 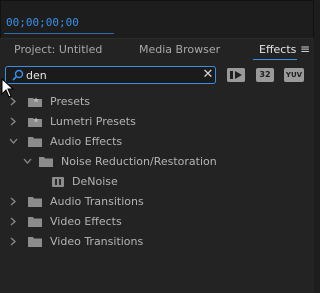 I want to click on tree-item-audio-transitions: Audio Transitions, so click(x=157, y=202).